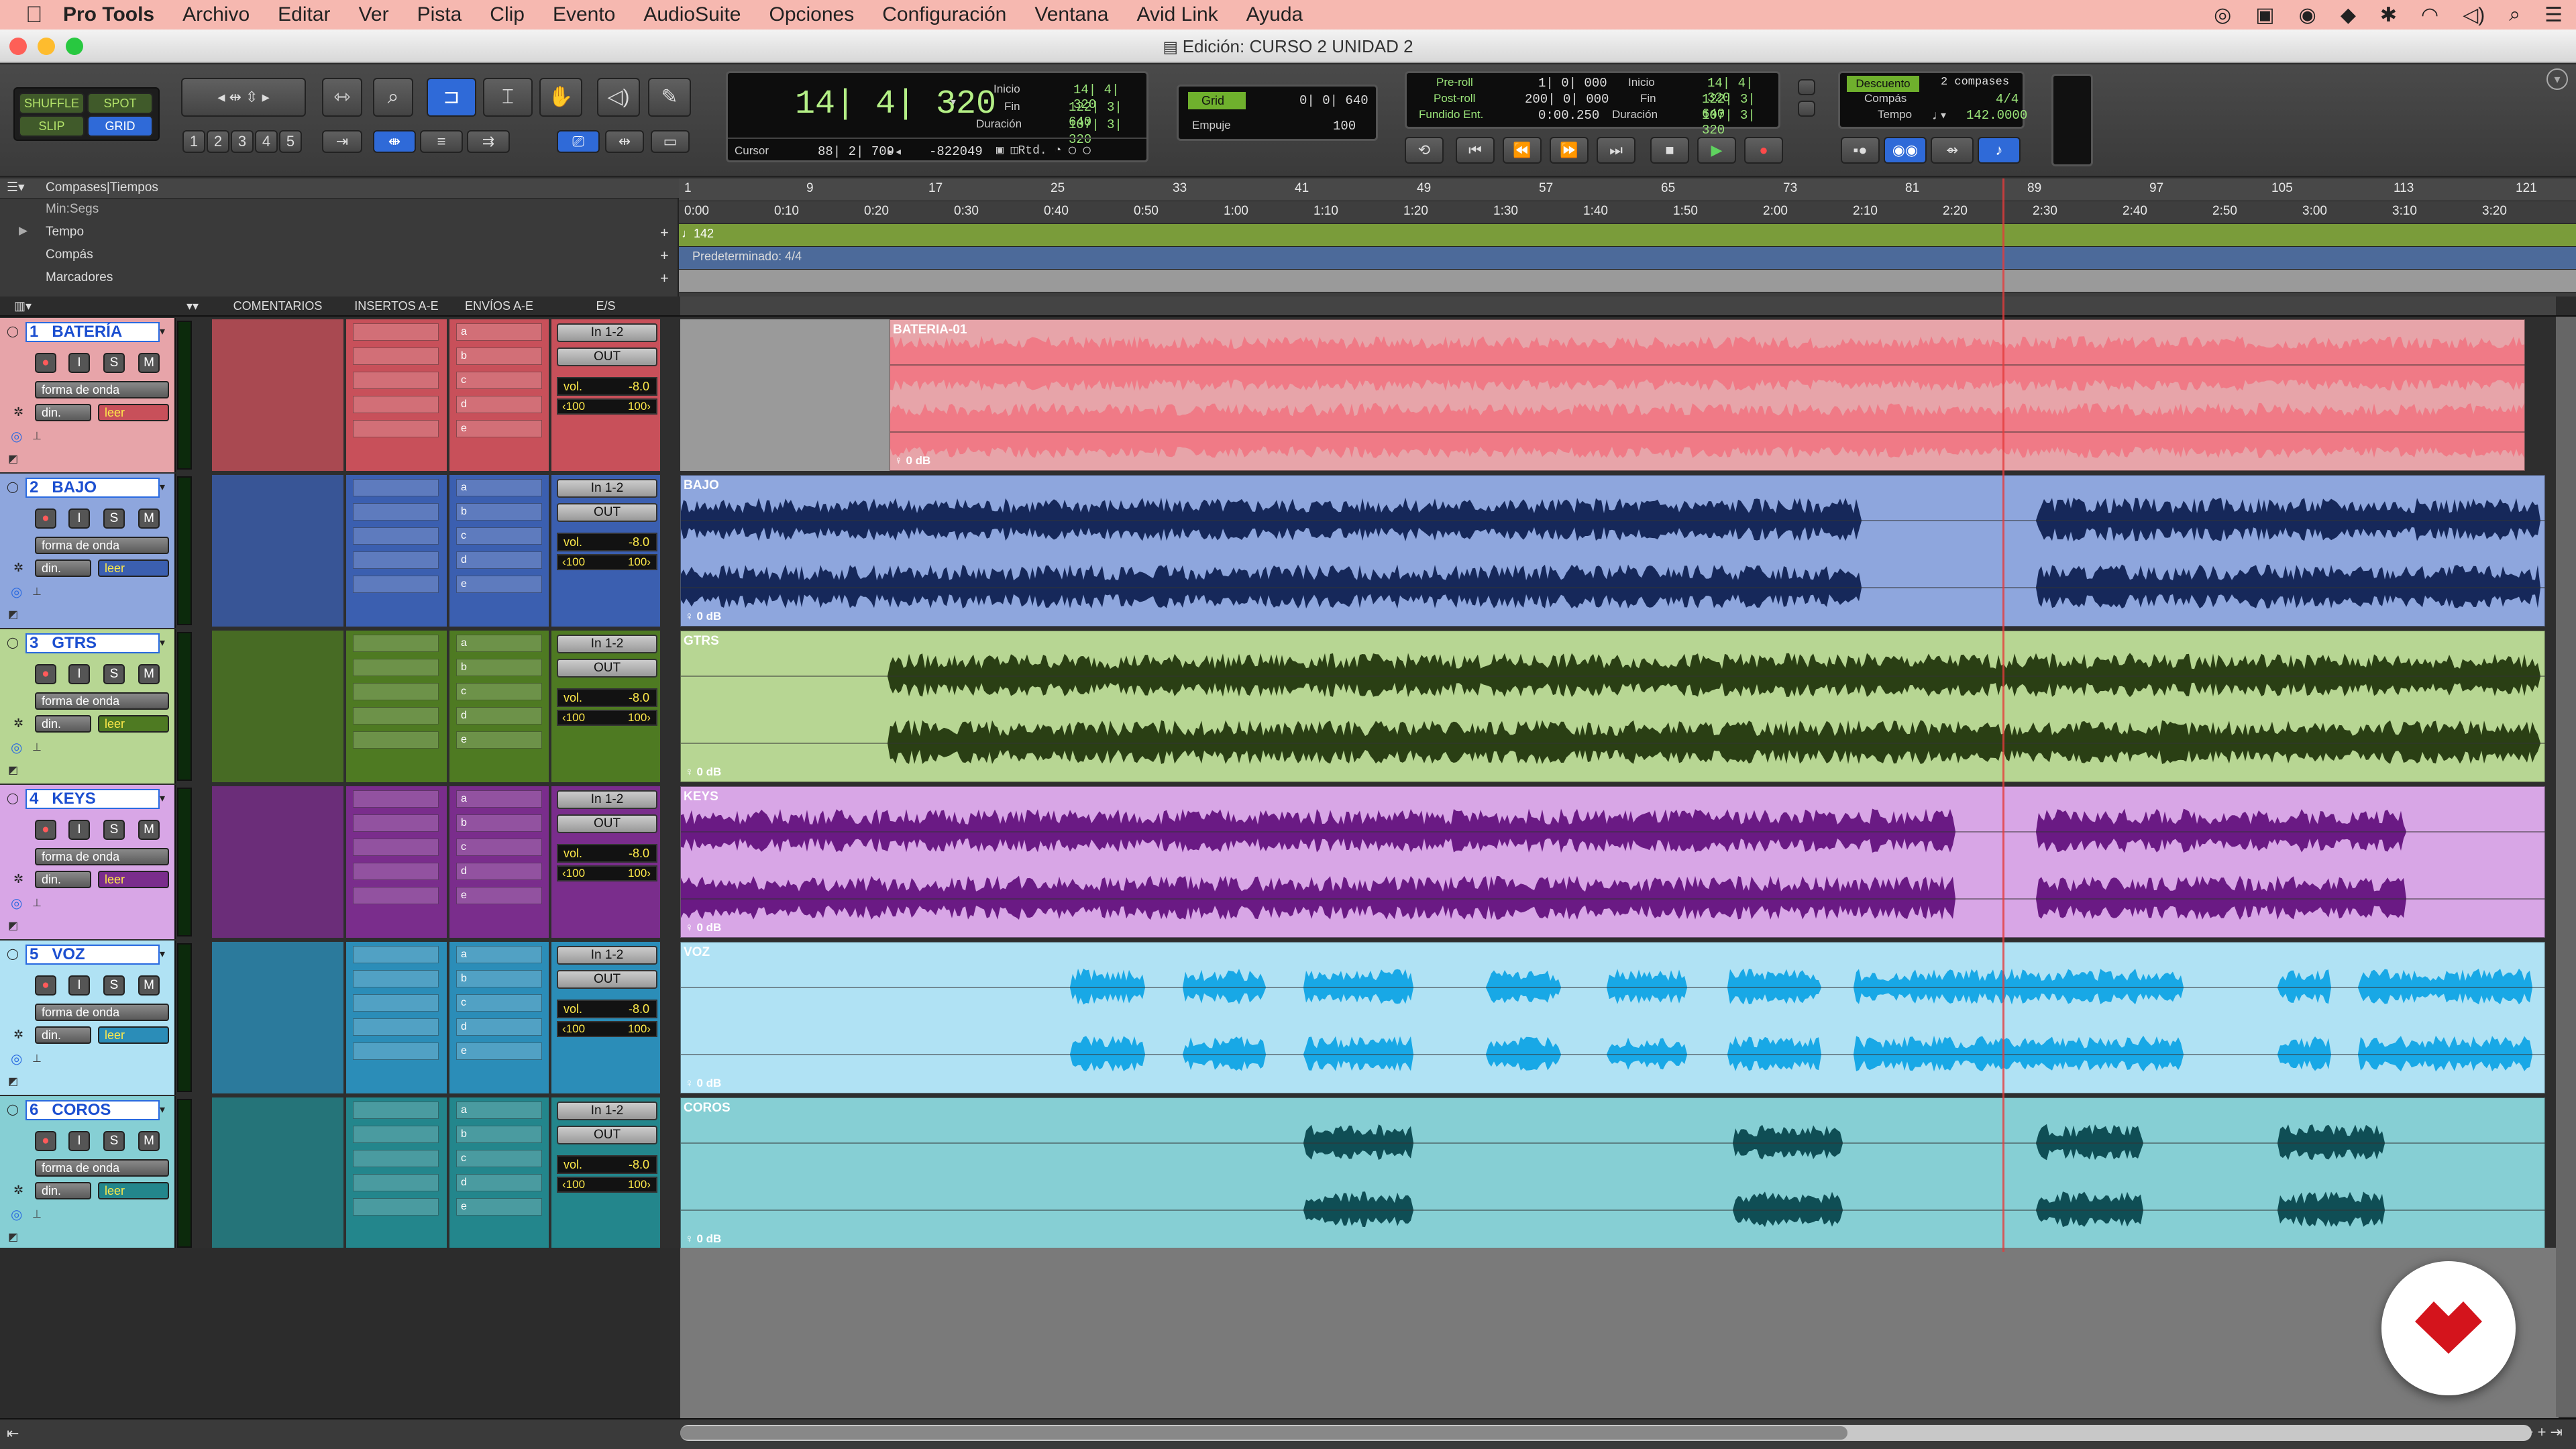 Image resolution: width=2576 pixels, height=1449 pixels. Describe the element at coordinates (1806, 109) in the screenshot. I see `link-loop-icon` at that location.